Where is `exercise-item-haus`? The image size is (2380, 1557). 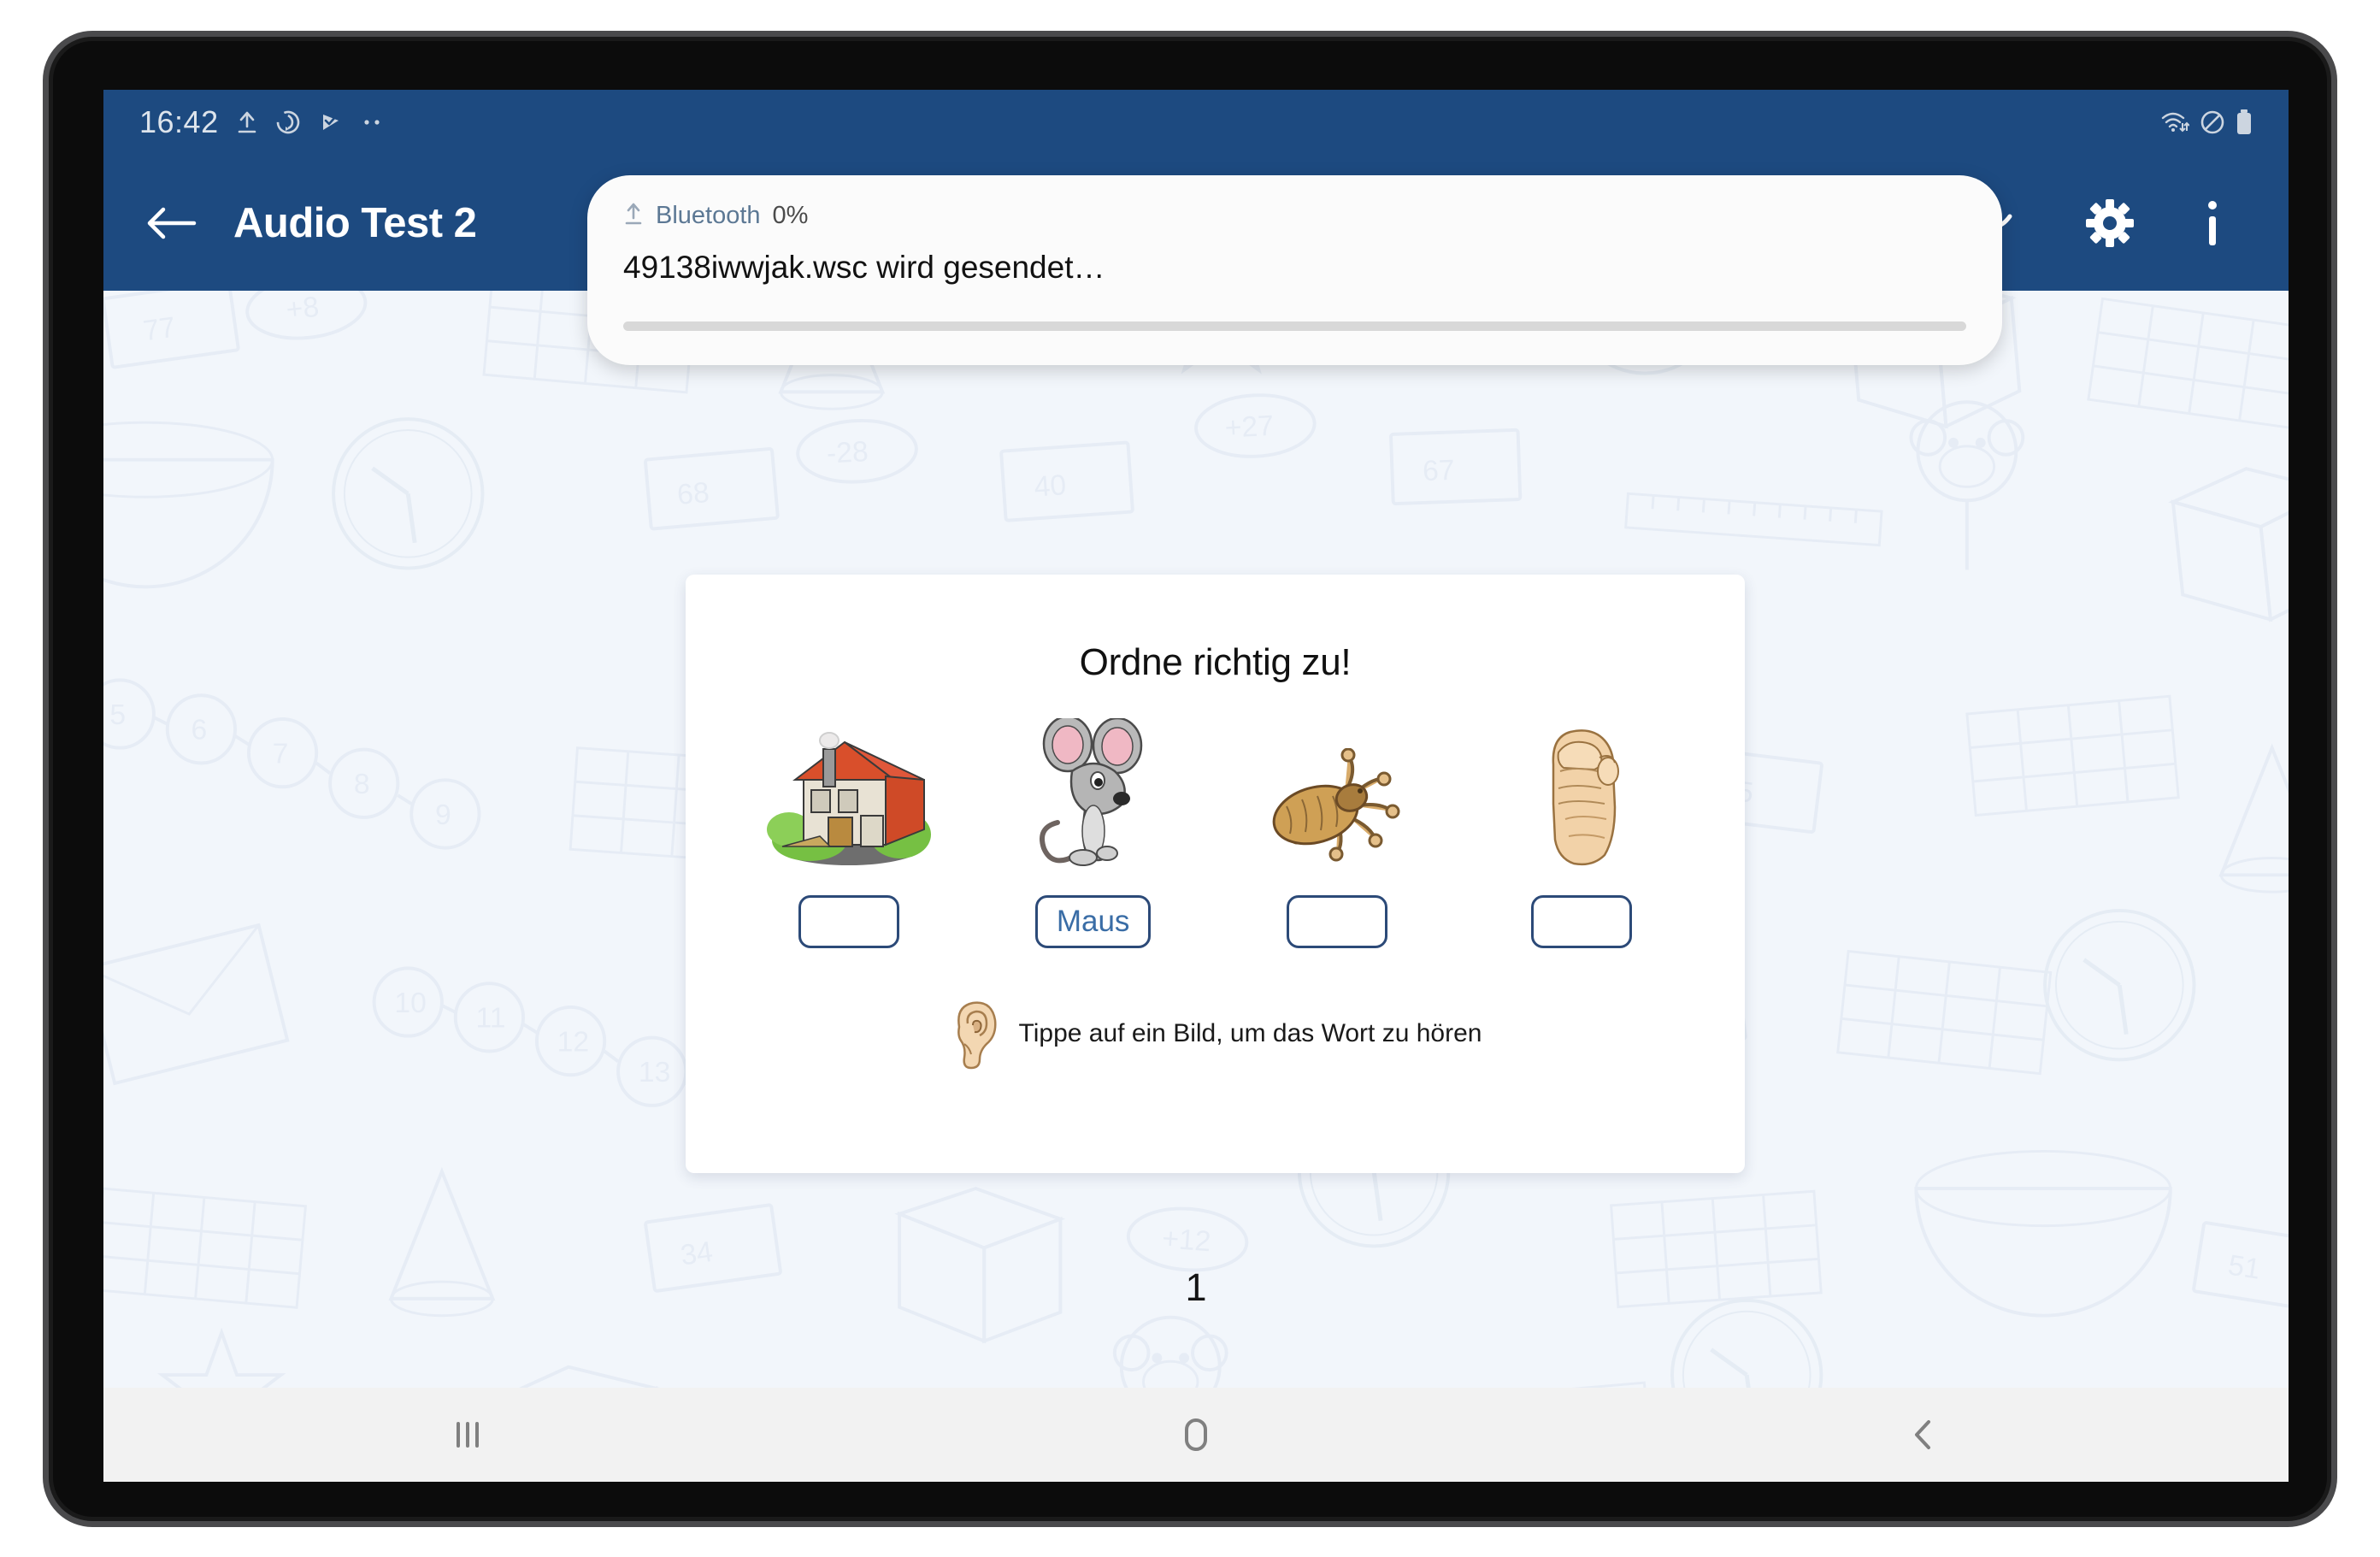 exercise-item-haus is located at coordinates (849, 833).